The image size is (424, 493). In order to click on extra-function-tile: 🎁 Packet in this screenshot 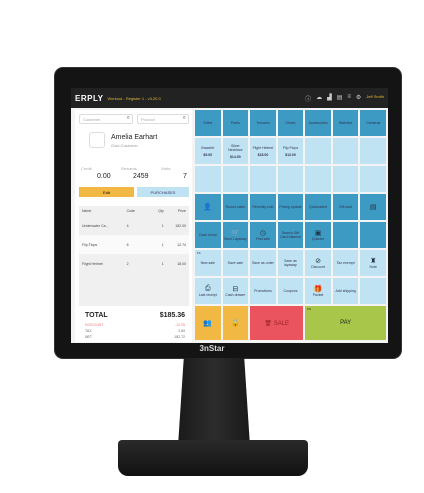, I will do `click(318, 291)`.